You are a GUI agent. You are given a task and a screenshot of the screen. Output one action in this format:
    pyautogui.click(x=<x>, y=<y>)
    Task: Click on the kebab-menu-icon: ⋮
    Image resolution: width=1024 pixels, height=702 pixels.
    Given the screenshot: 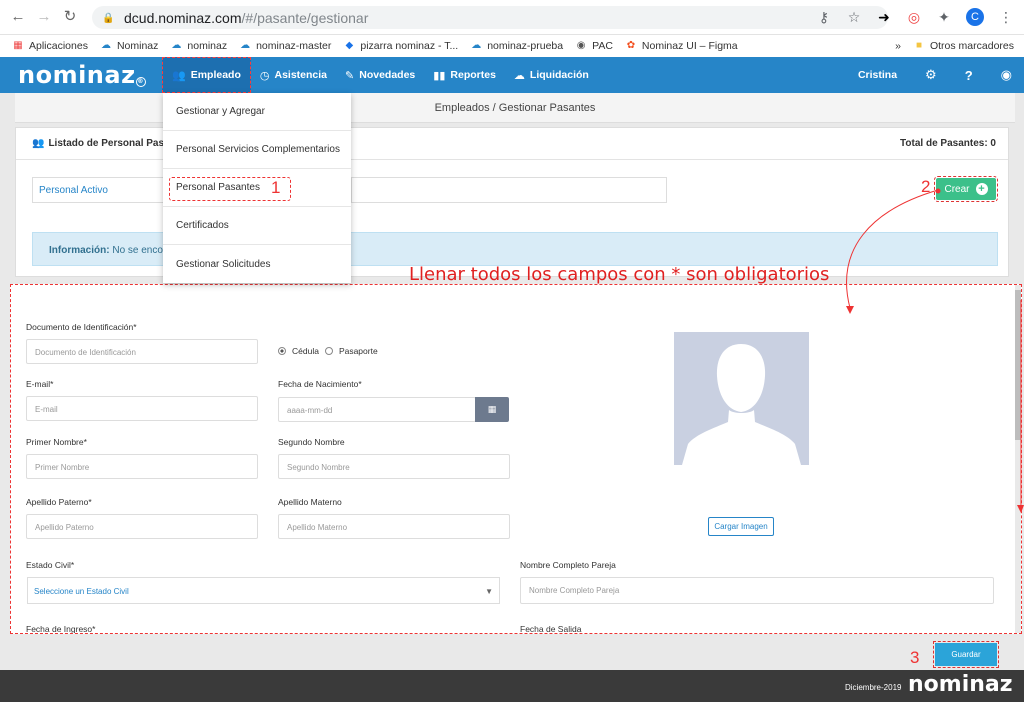 What is the action you would take?
    pyautogui.click(x=1006, y=17)
    